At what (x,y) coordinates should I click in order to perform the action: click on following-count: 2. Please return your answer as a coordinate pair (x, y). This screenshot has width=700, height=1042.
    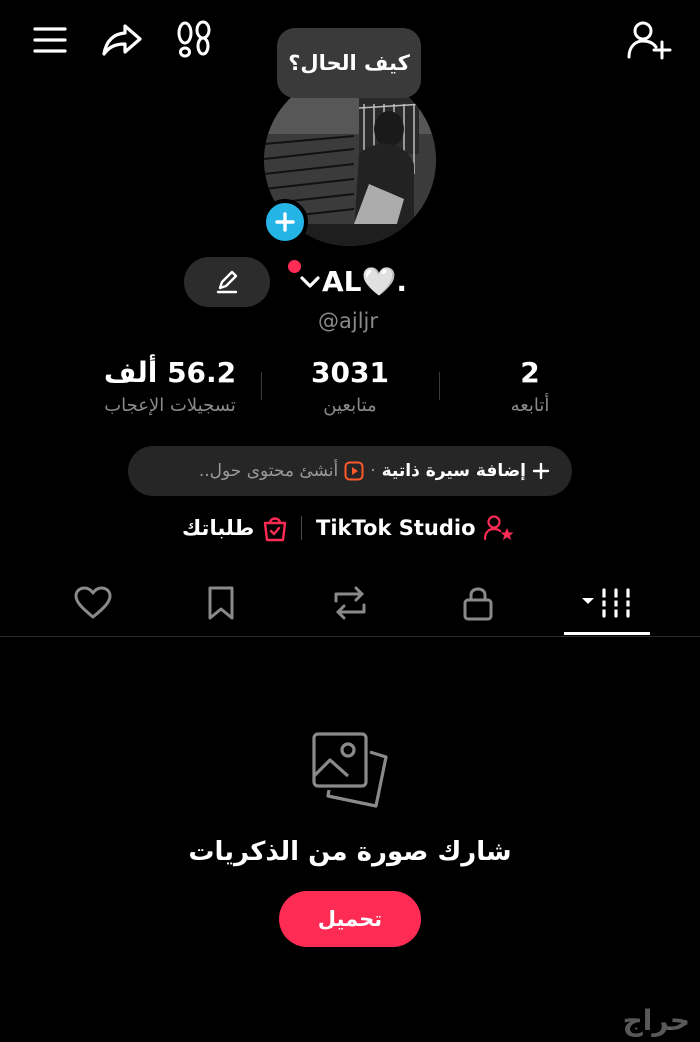
    Looking at the image, I should click on (530, 372).